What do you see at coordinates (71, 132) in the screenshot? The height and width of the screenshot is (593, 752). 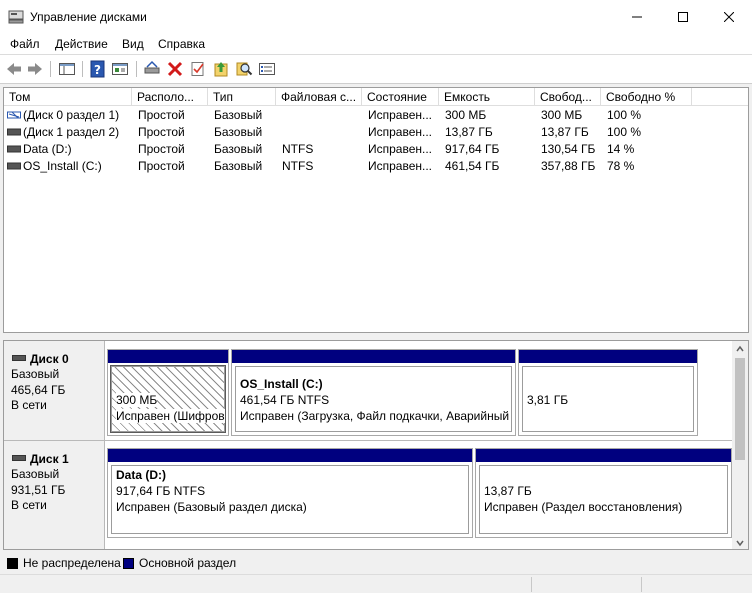 I see `cell-volume: (Диск 1 раздел 2)` at bounding box center [71, 132].